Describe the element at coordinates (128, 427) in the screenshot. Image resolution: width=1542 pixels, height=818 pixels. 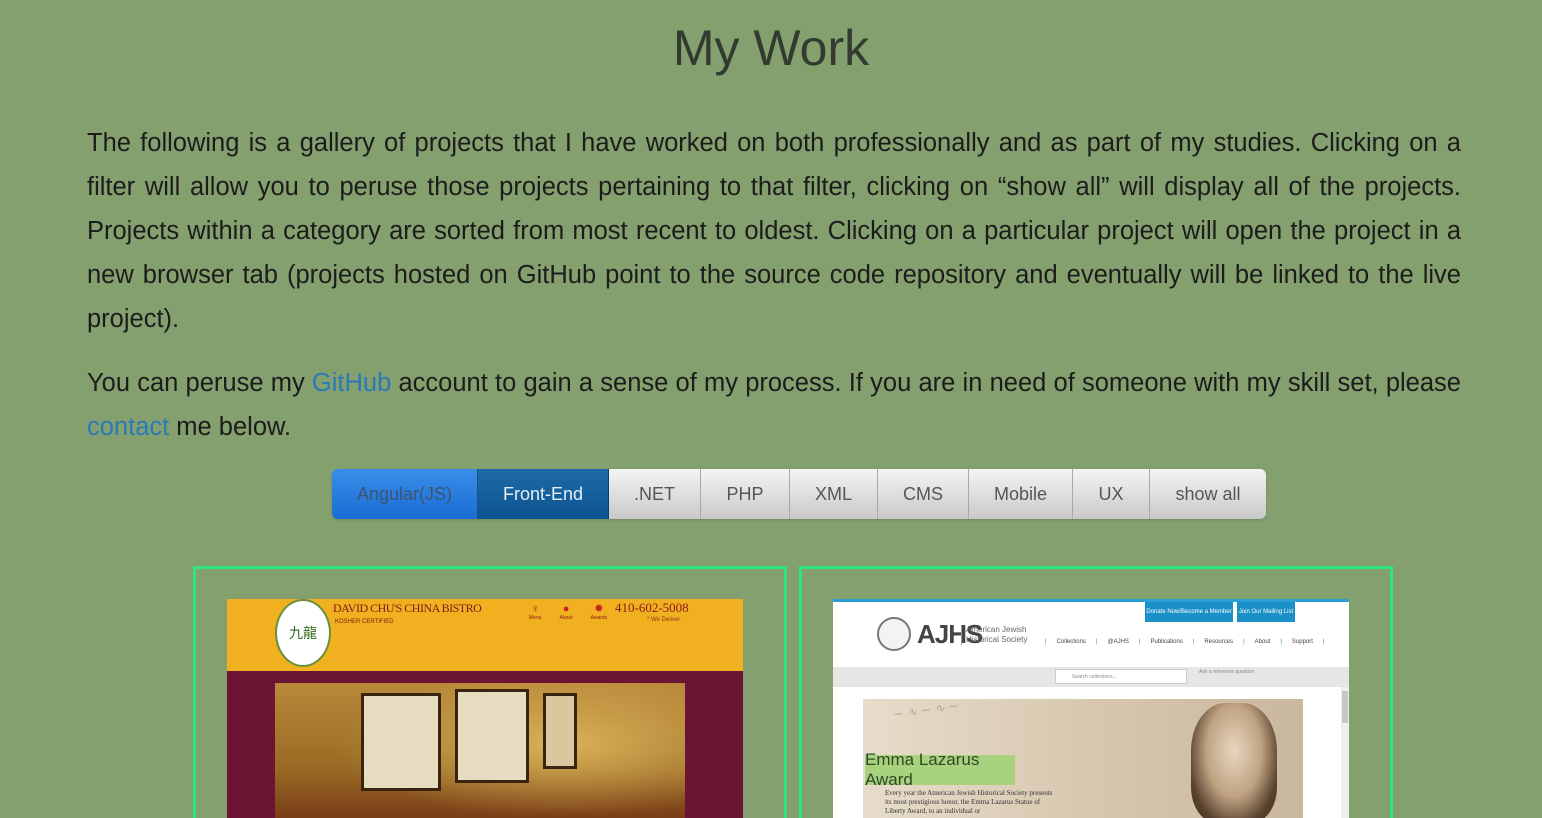
I see `contact-link: contact` at that location.